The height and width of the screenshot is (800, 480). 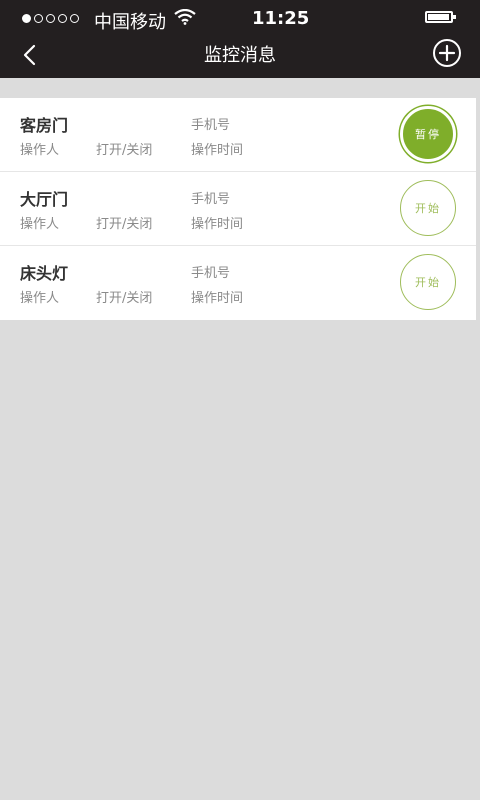 I want to click on status-time: 11:25, so click(x=281, y=18).